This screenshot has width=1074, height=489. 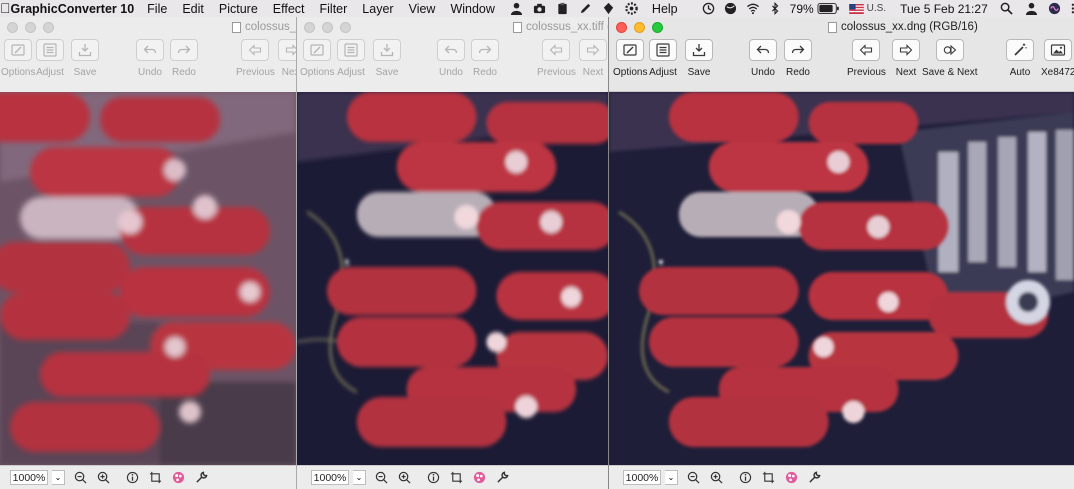 I want to click on wifi-icon, so click(x=753, y=9).